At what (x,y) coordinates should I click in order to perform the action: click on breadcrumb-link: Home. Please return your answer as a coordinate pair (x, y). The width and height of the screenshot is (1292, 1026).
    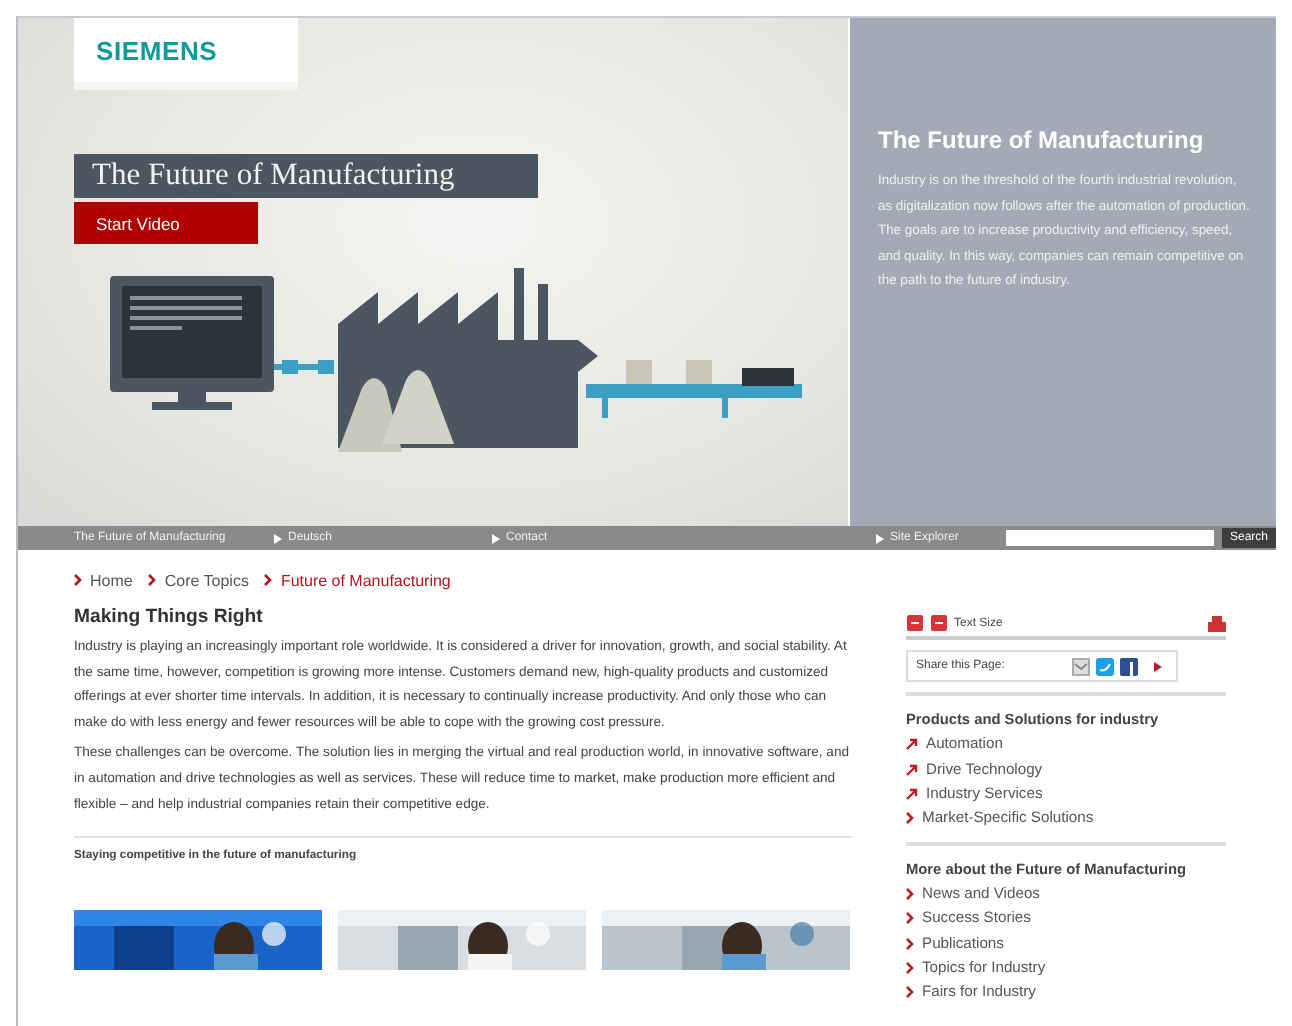
    Looking at the image, I should click on (111, 580).